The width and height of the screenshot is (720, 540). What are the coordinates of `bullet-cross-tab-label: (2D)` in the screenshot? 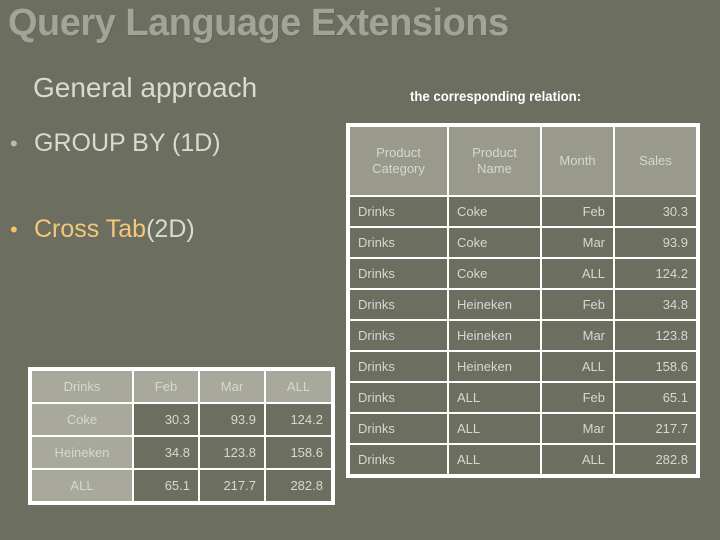 It's located at (170, 229).